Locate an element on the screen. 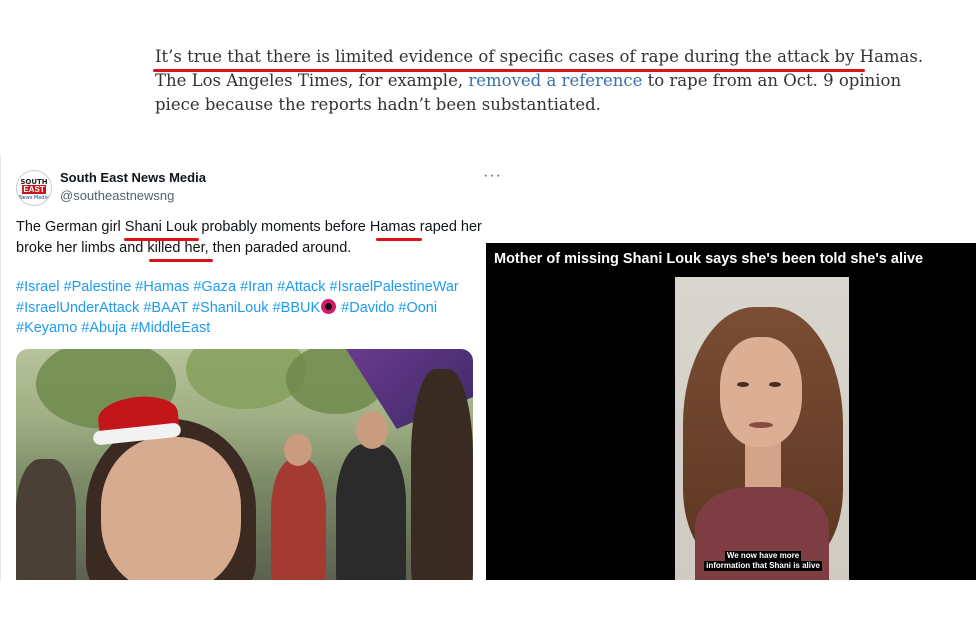 Image resolution: width=976 pixels, height=640 pixels. tweet-text-hamas: Hamas is located at coordinates (392, 227).